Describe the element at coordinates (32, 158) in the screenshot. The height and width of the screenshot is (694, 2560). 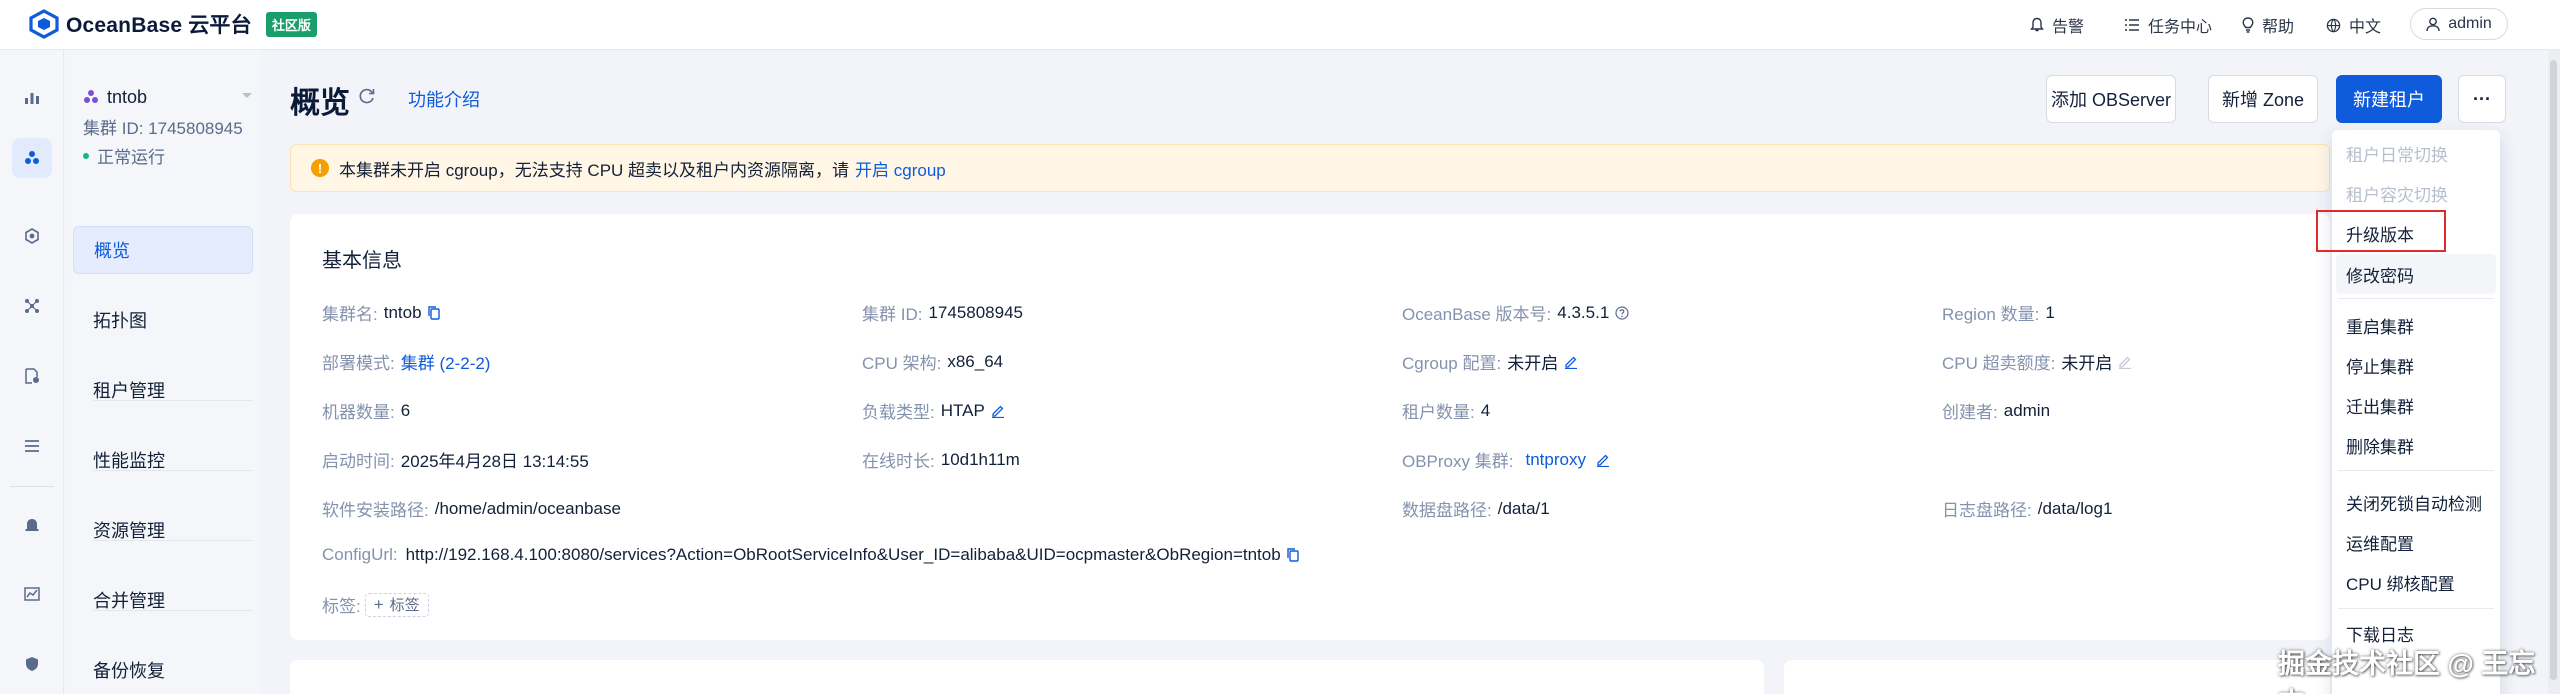
I see `rail-cluster` at that location.